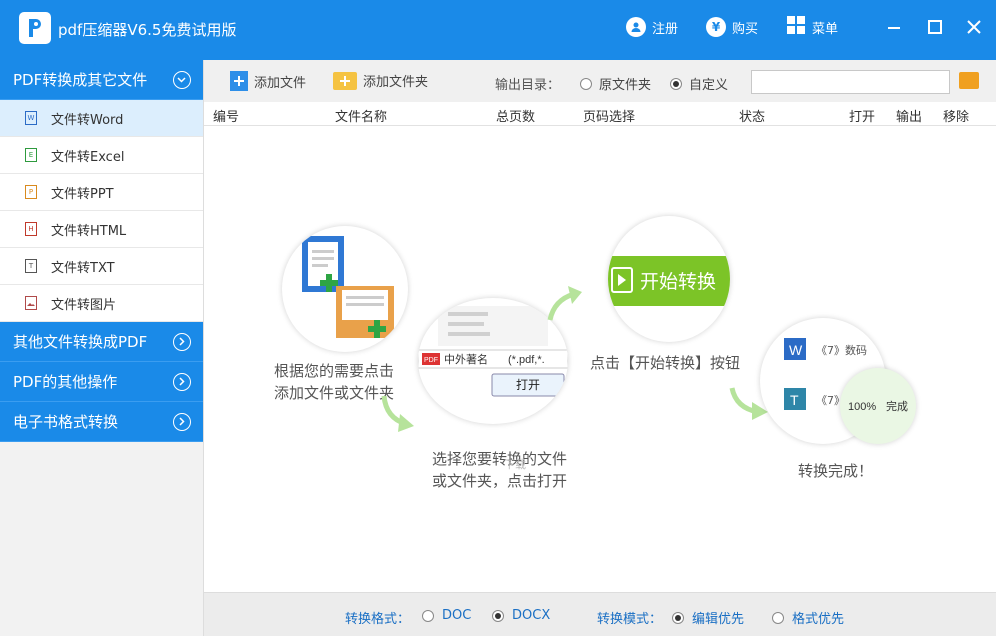  I want to click on step1-illustration, so click(345, 289).